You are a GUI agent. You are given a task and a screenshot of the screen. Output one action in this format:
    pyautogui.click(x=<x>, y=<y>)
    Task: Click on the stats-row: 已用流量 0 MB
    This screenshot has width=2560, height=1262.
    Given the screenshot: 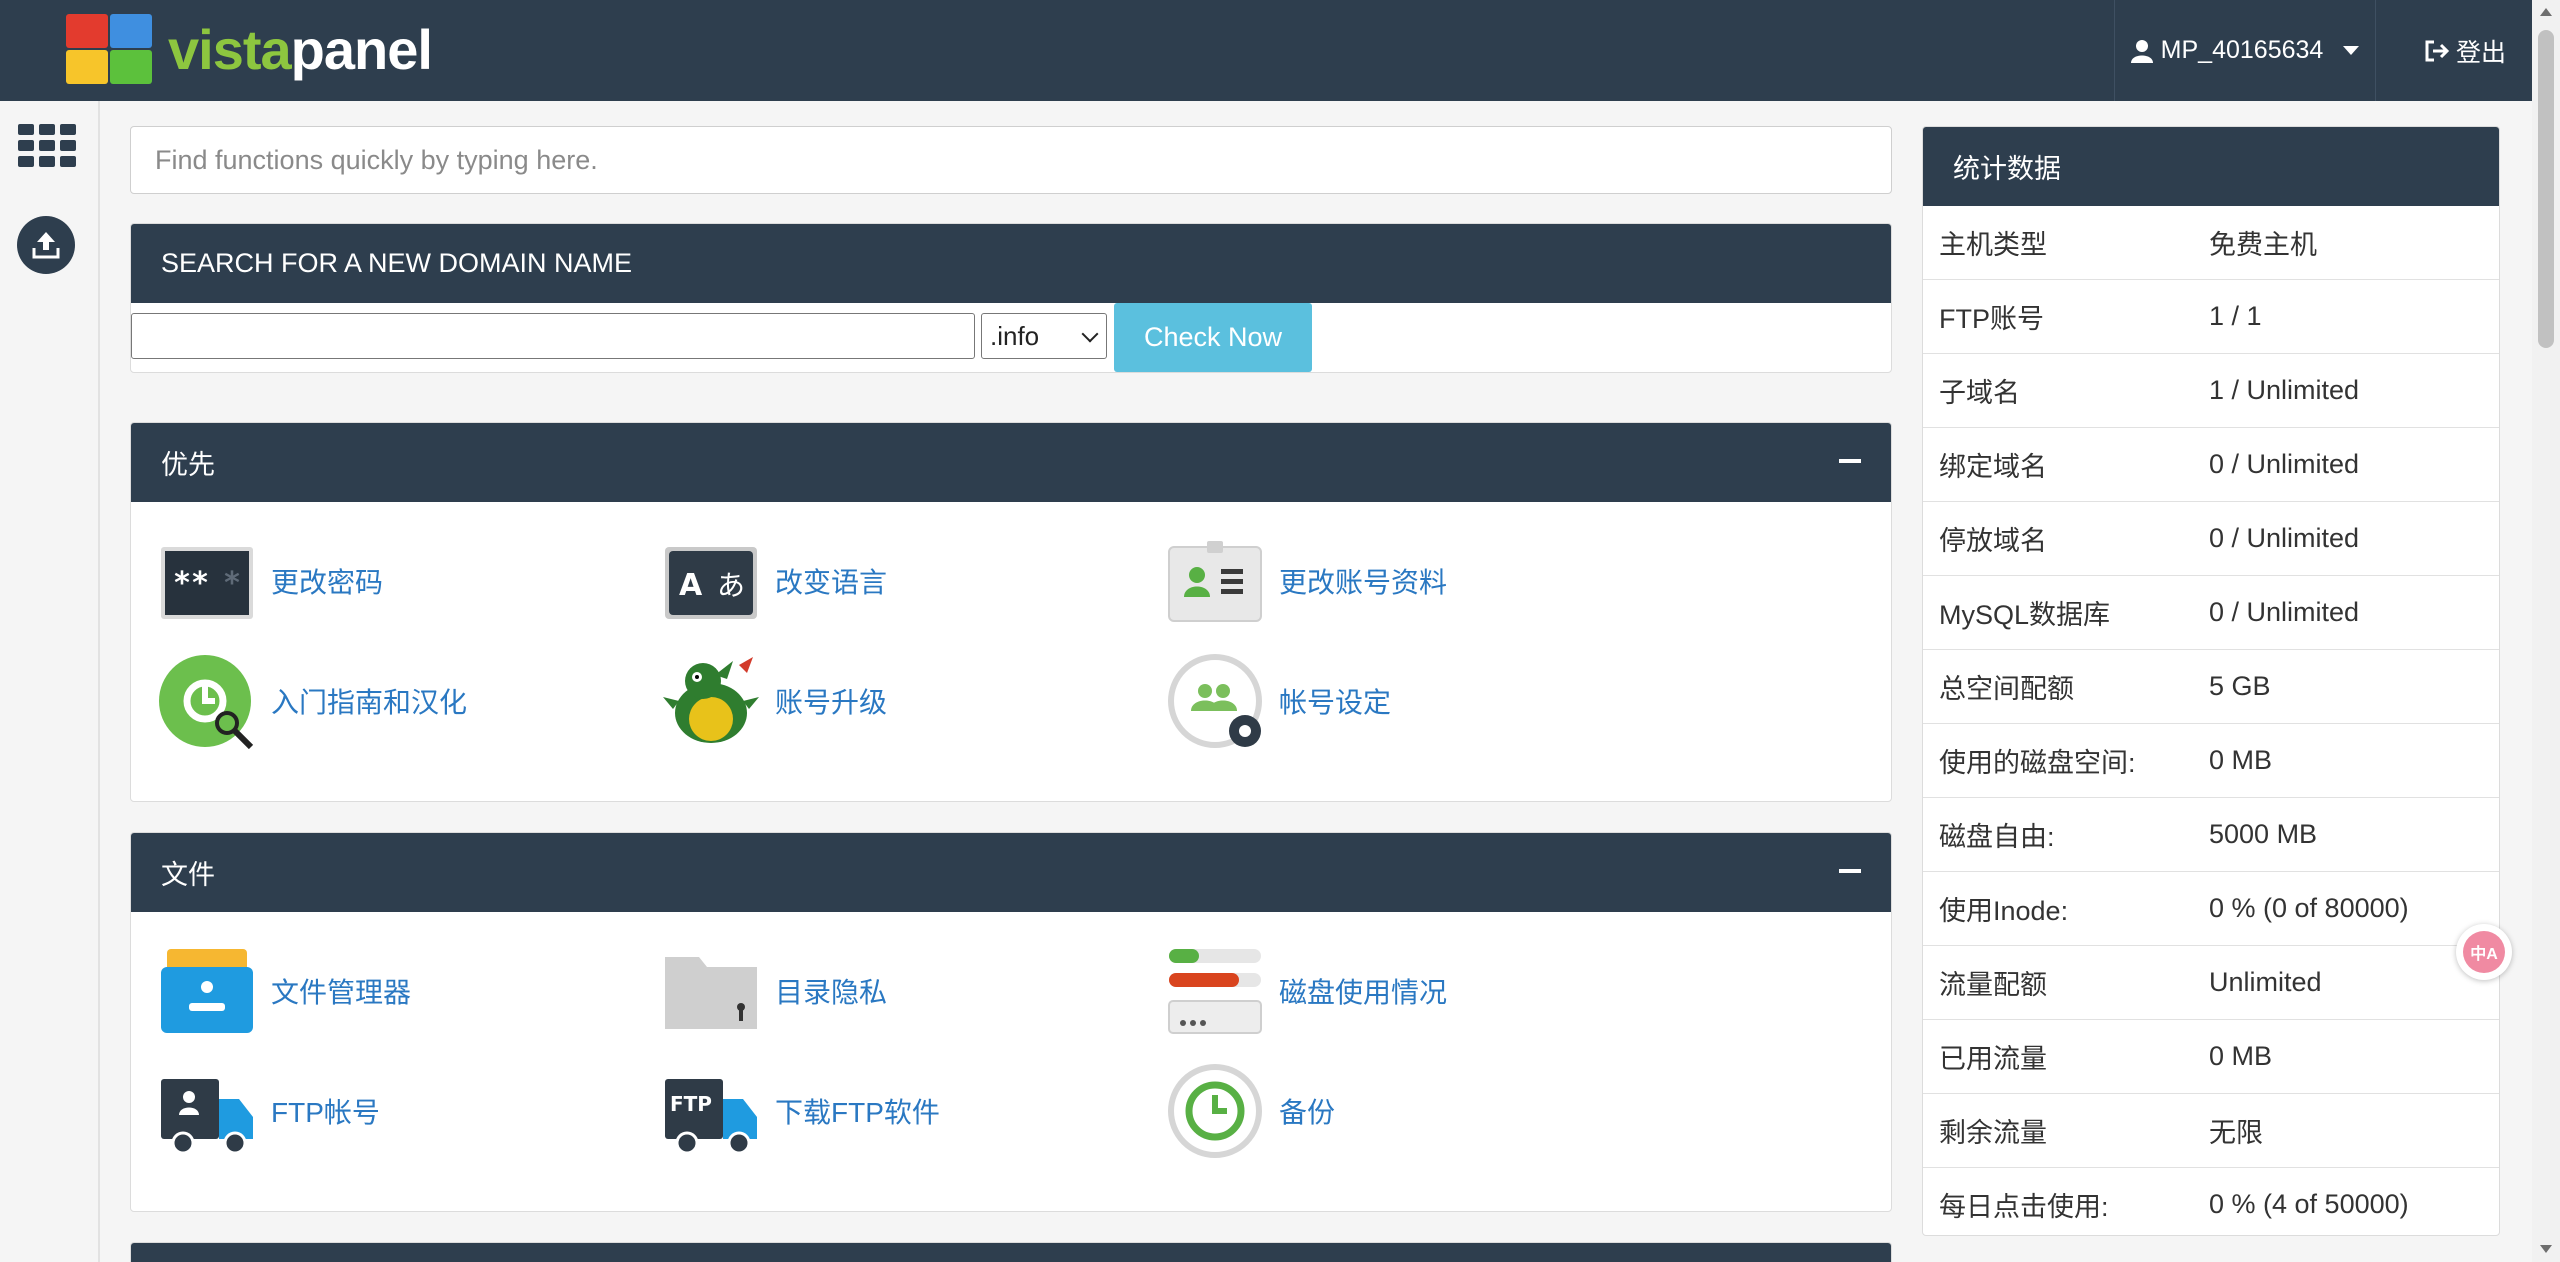 What is the action you would take?
    pyautogui.click(x=2211, y=1057)
    